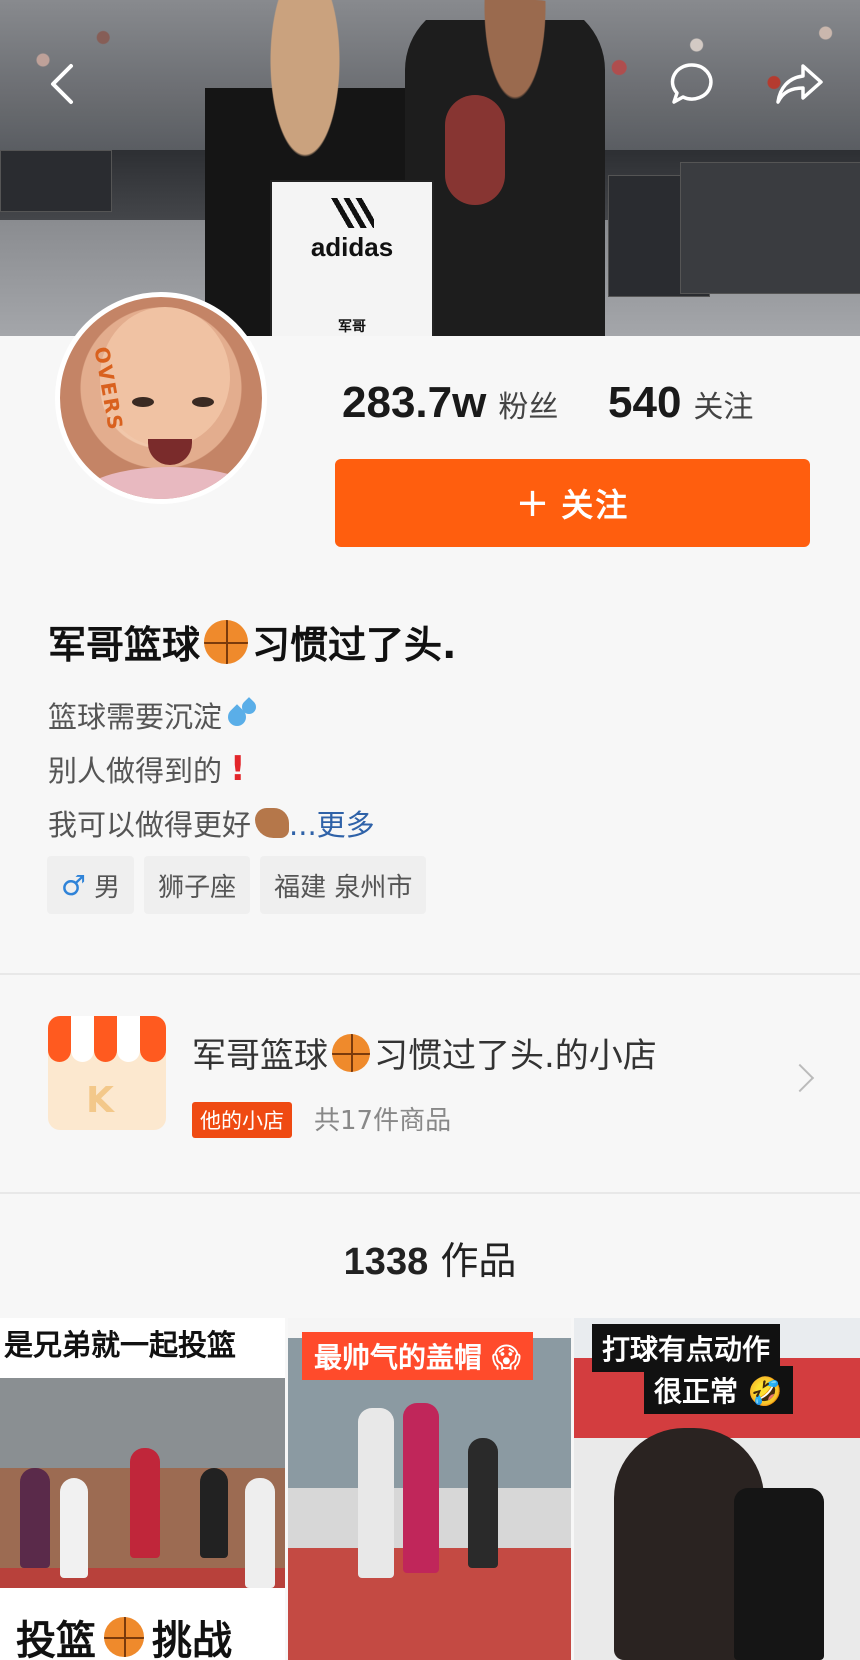 This screenshot has width=860, height=1660. What do you see at coordinates (135, 717) in the screenshot?
I see `bio-text-1: 篮球需要沉淀` at bounding box center [135, 717].